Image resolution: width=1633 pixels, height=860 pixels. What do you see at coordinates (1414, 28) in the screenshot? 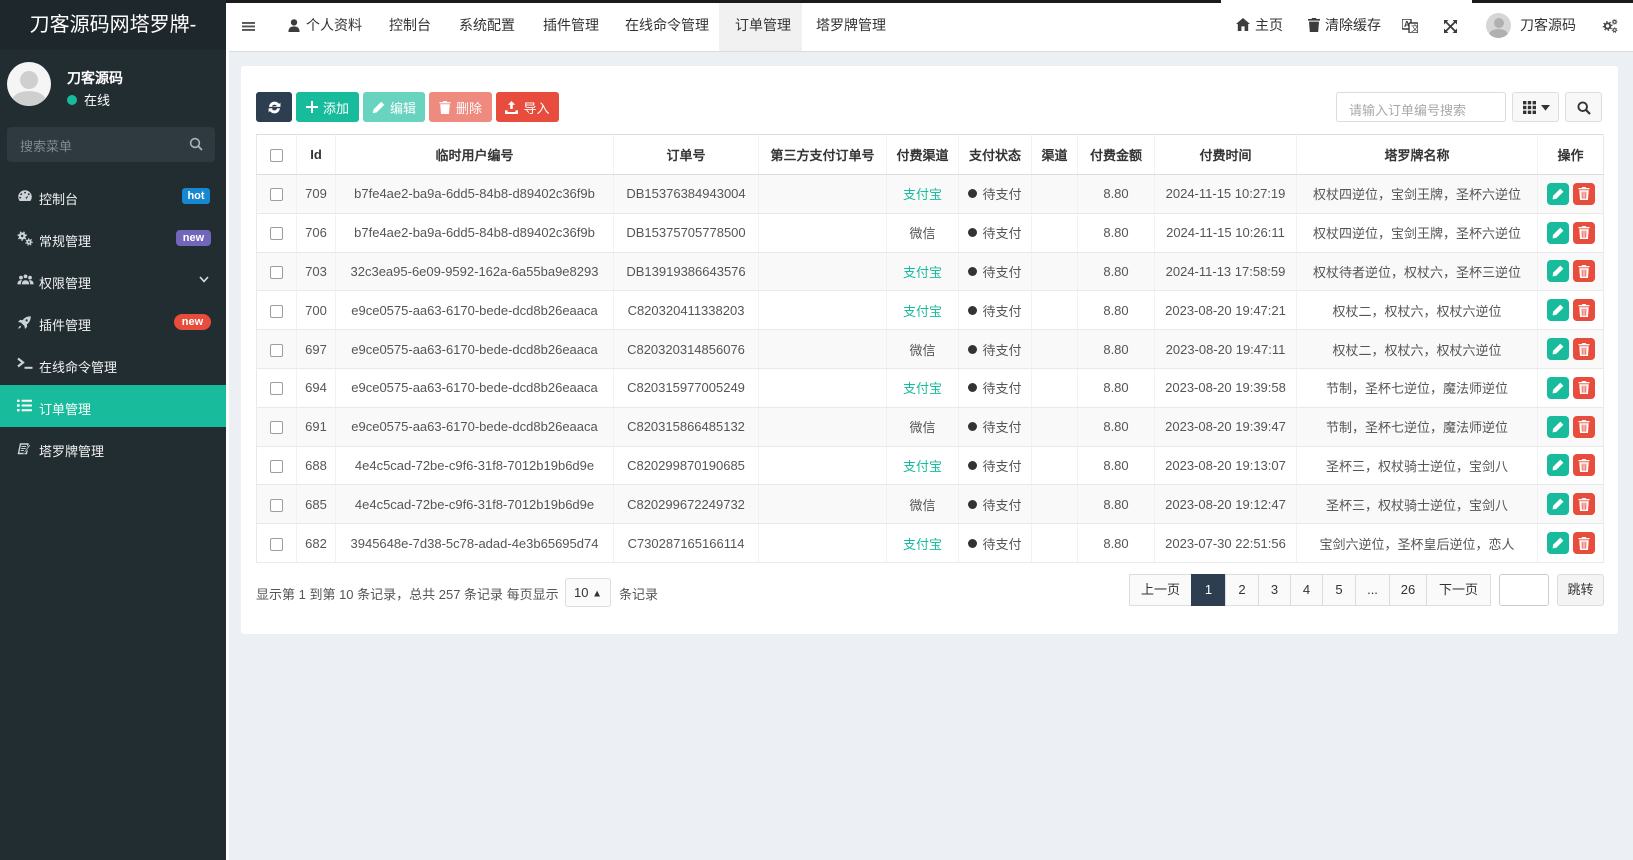
I see `svg-text: 文` at bounding box center [1414, 28].